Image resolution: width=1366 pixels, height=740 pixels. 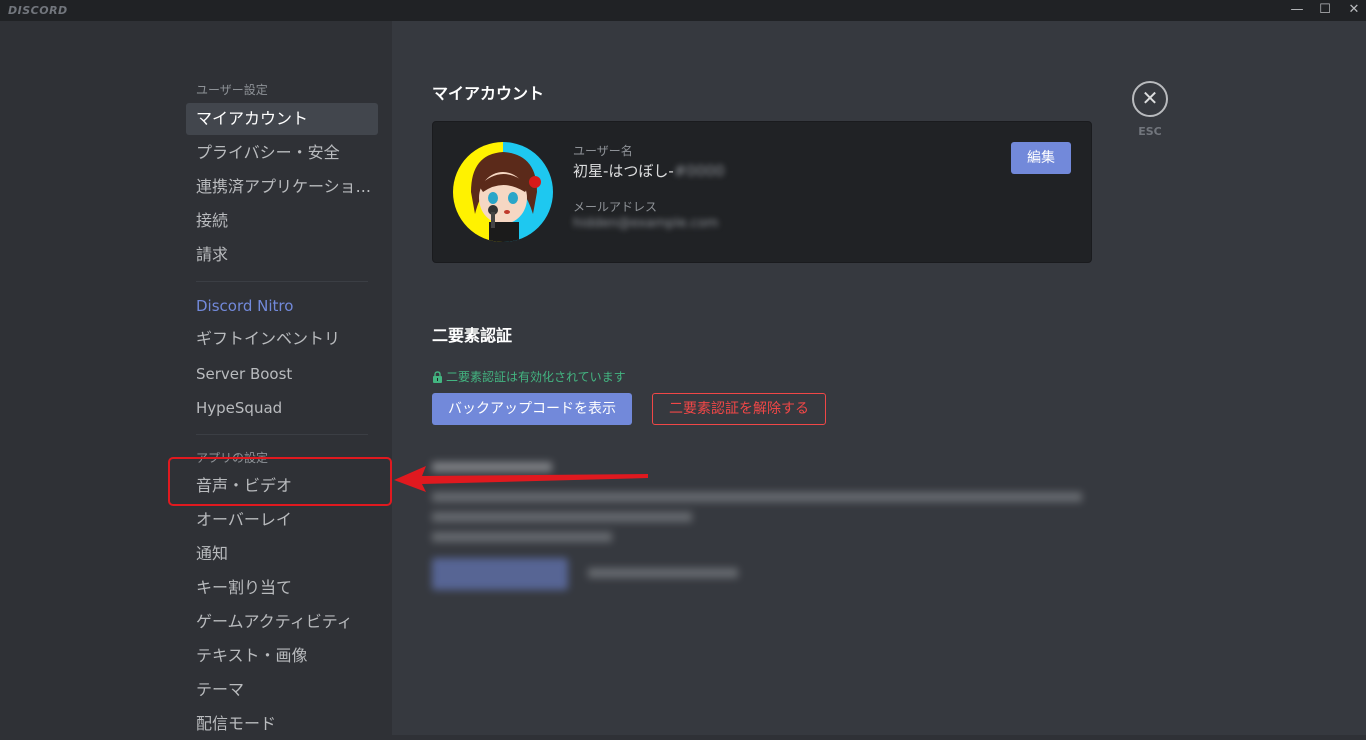 I want to click on annotation-highlight, so click(x=280, y=481).